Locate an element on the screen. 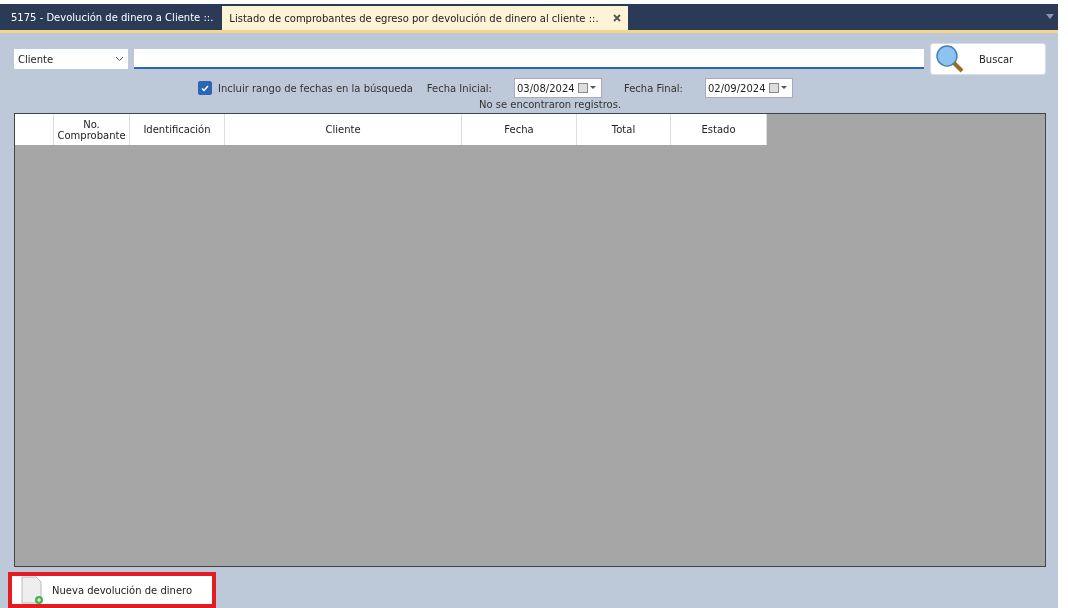 The image size is (1068, 608). close-icon is located at coordinates (616, 18).